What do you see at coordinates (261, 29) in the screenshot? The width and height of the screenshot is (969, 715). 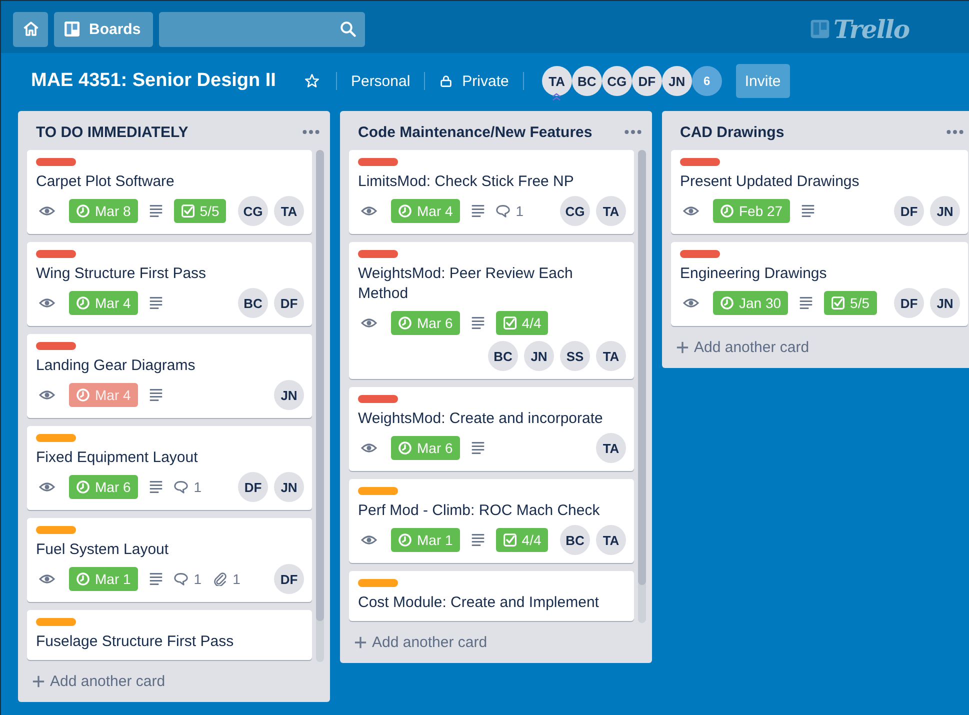 I see `search-field` at bounding box center [261, 29].